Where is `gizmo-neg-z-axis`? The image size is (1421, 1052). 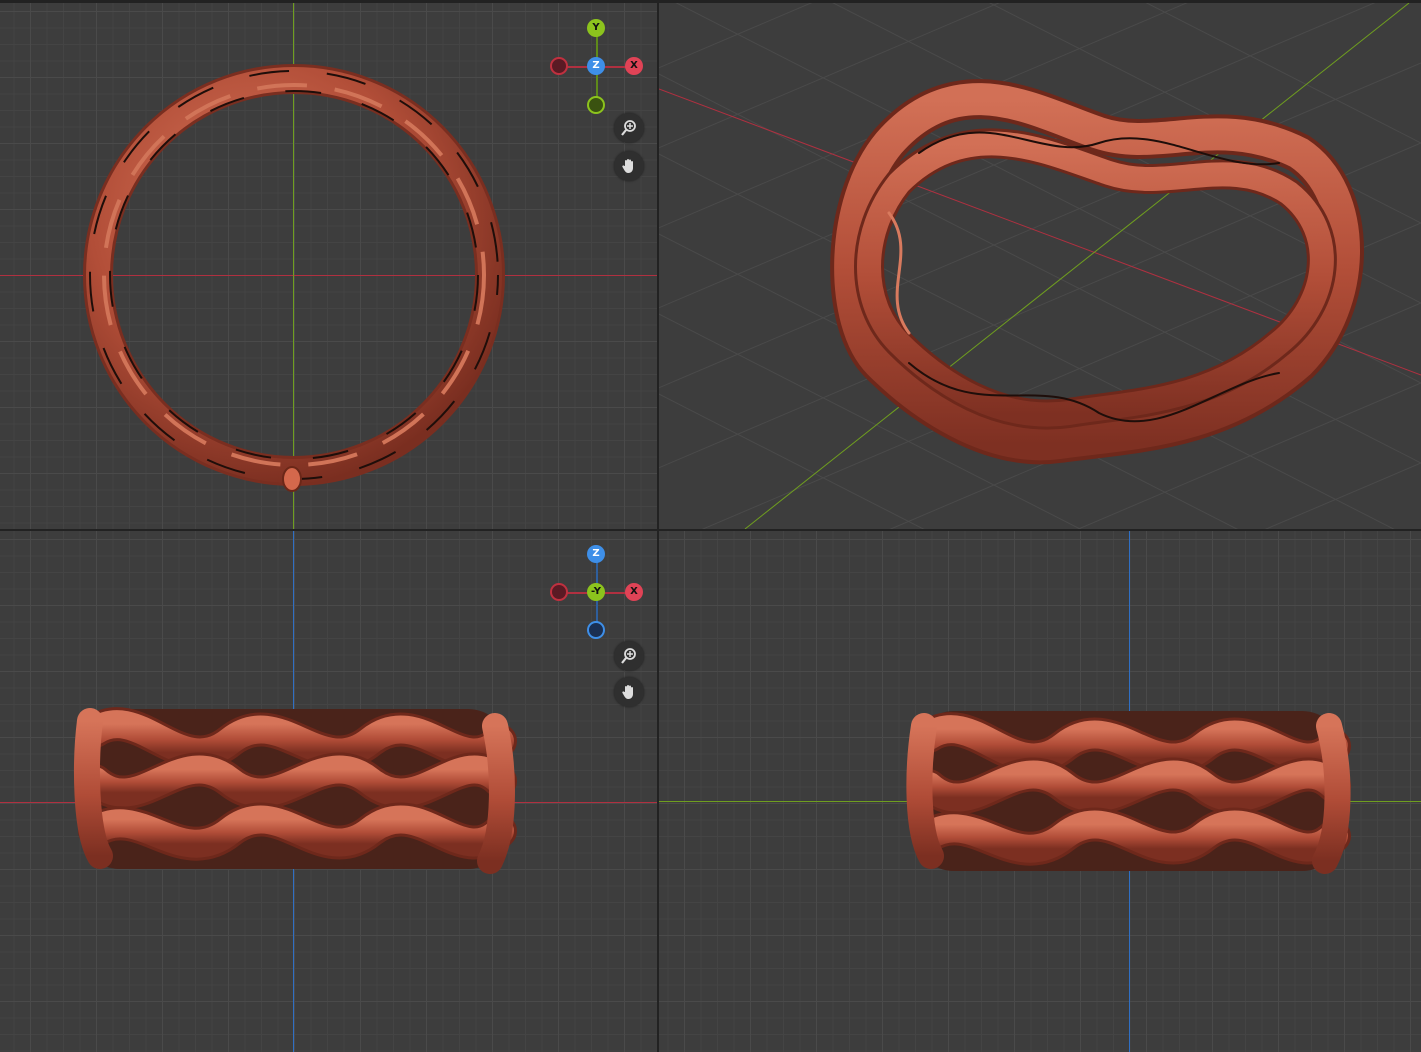
gizmo-neg-z-axis is located at coordinates (596, 630).